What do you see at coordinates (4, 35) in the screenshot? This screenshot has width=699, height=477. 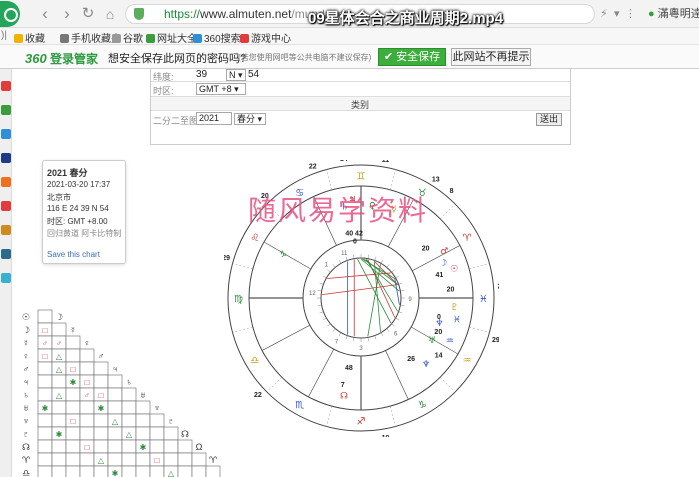 I see `bookmarks-toggle: )|` at bounding box center [4, 35].